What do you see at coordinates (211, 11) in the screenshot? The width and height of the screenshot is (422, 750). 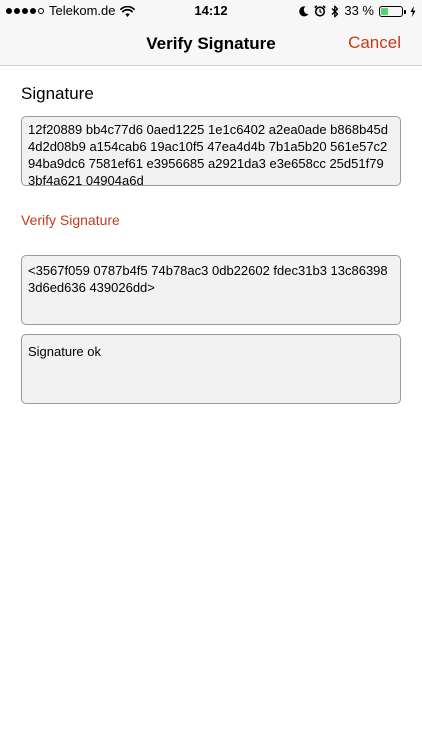 I see `status-bar: Telekom.de 14:12 33 %` at bounding box center [211, 11].